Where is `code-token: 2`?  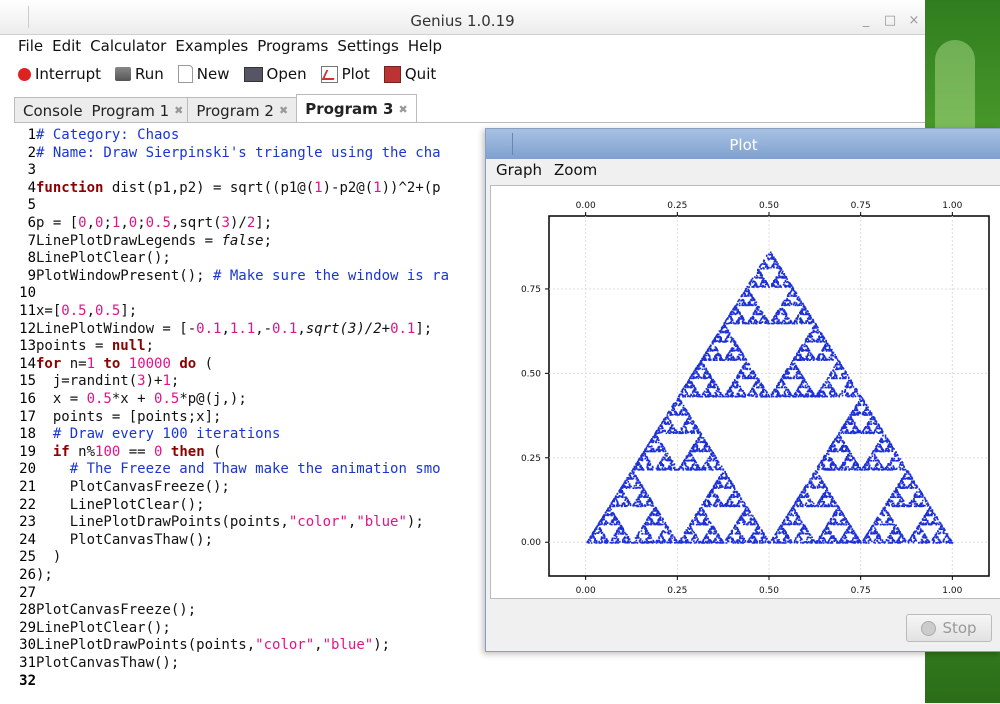 code-token: 2 is located at coordinates (251, 223).